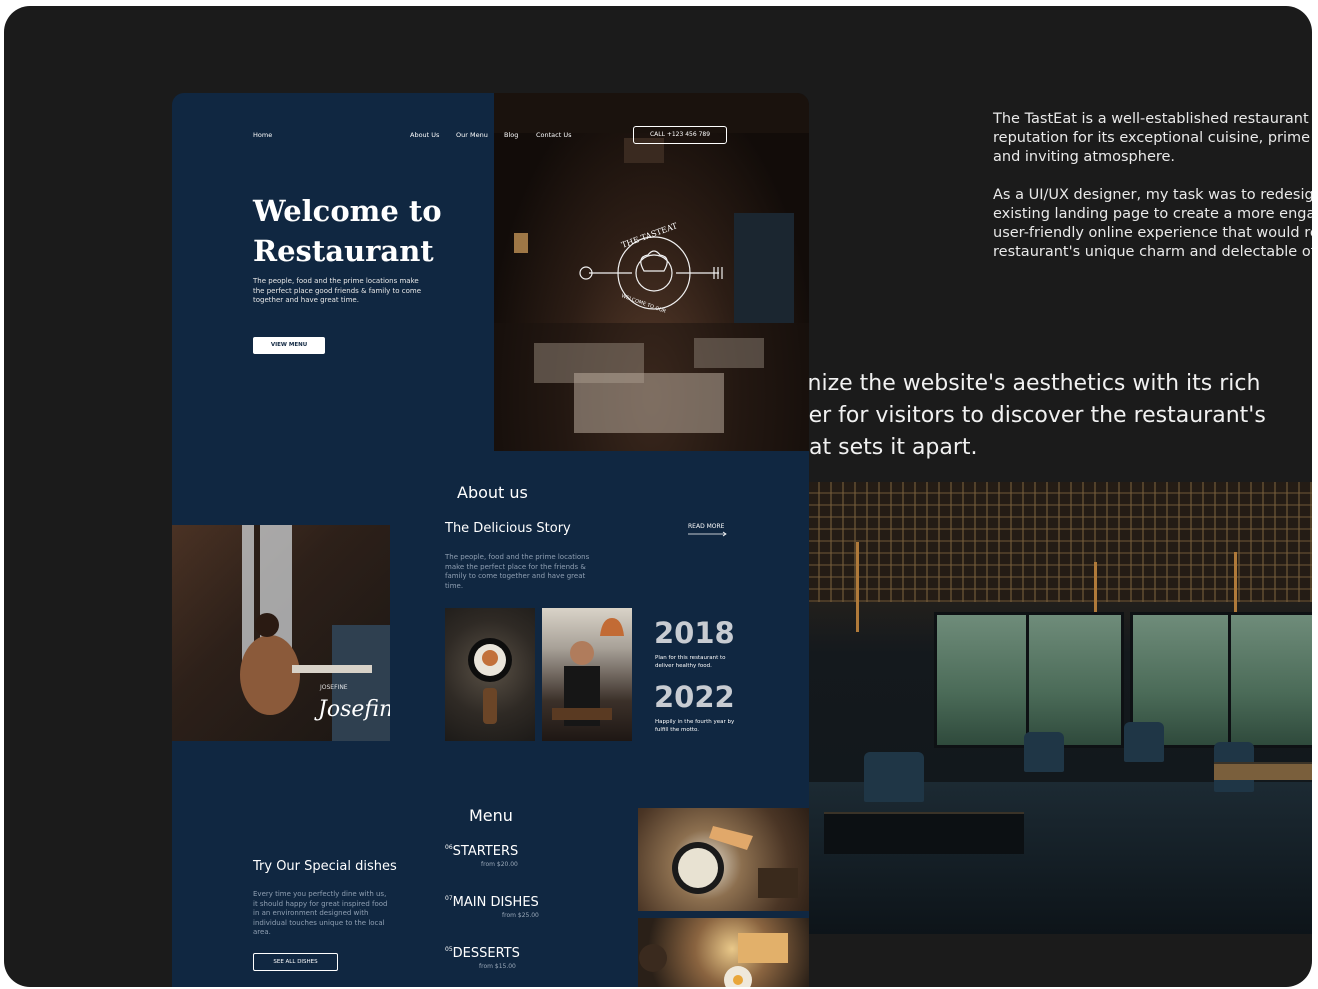 This screenshot has width=1318, height=989. Describe the element at coordinates (492, 492) in the screenshot. I see `about-heading: About us` at that location.